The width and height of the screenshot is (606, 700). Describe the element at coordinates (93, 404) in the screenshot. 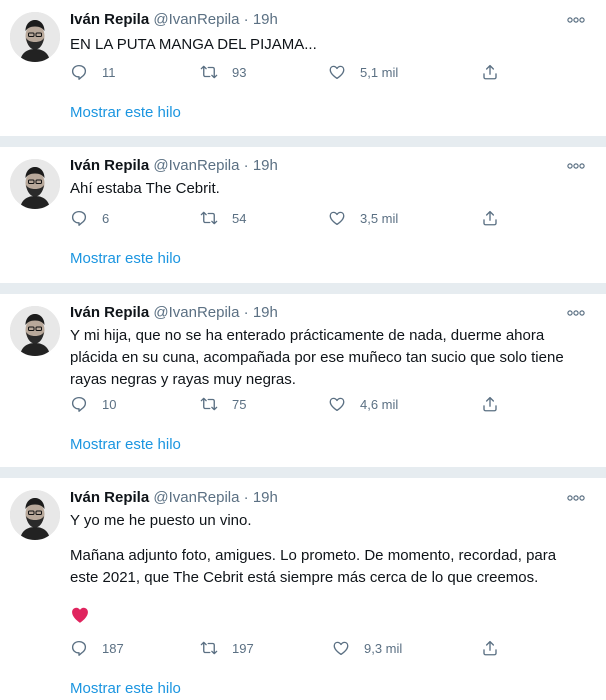

I see `reply-button: 10` at that location.